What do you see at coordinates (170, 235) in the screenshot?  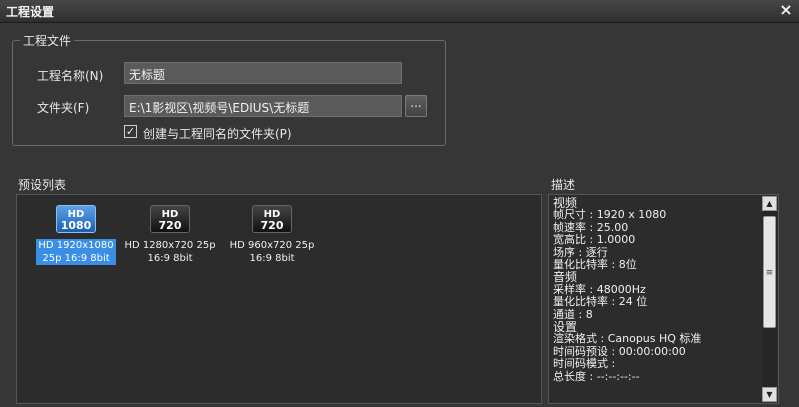 I see `preset-hd1280x720-25p: HD 720 HD 1280x720 25p 16:9 8bit` at bounding box center [170, 235].